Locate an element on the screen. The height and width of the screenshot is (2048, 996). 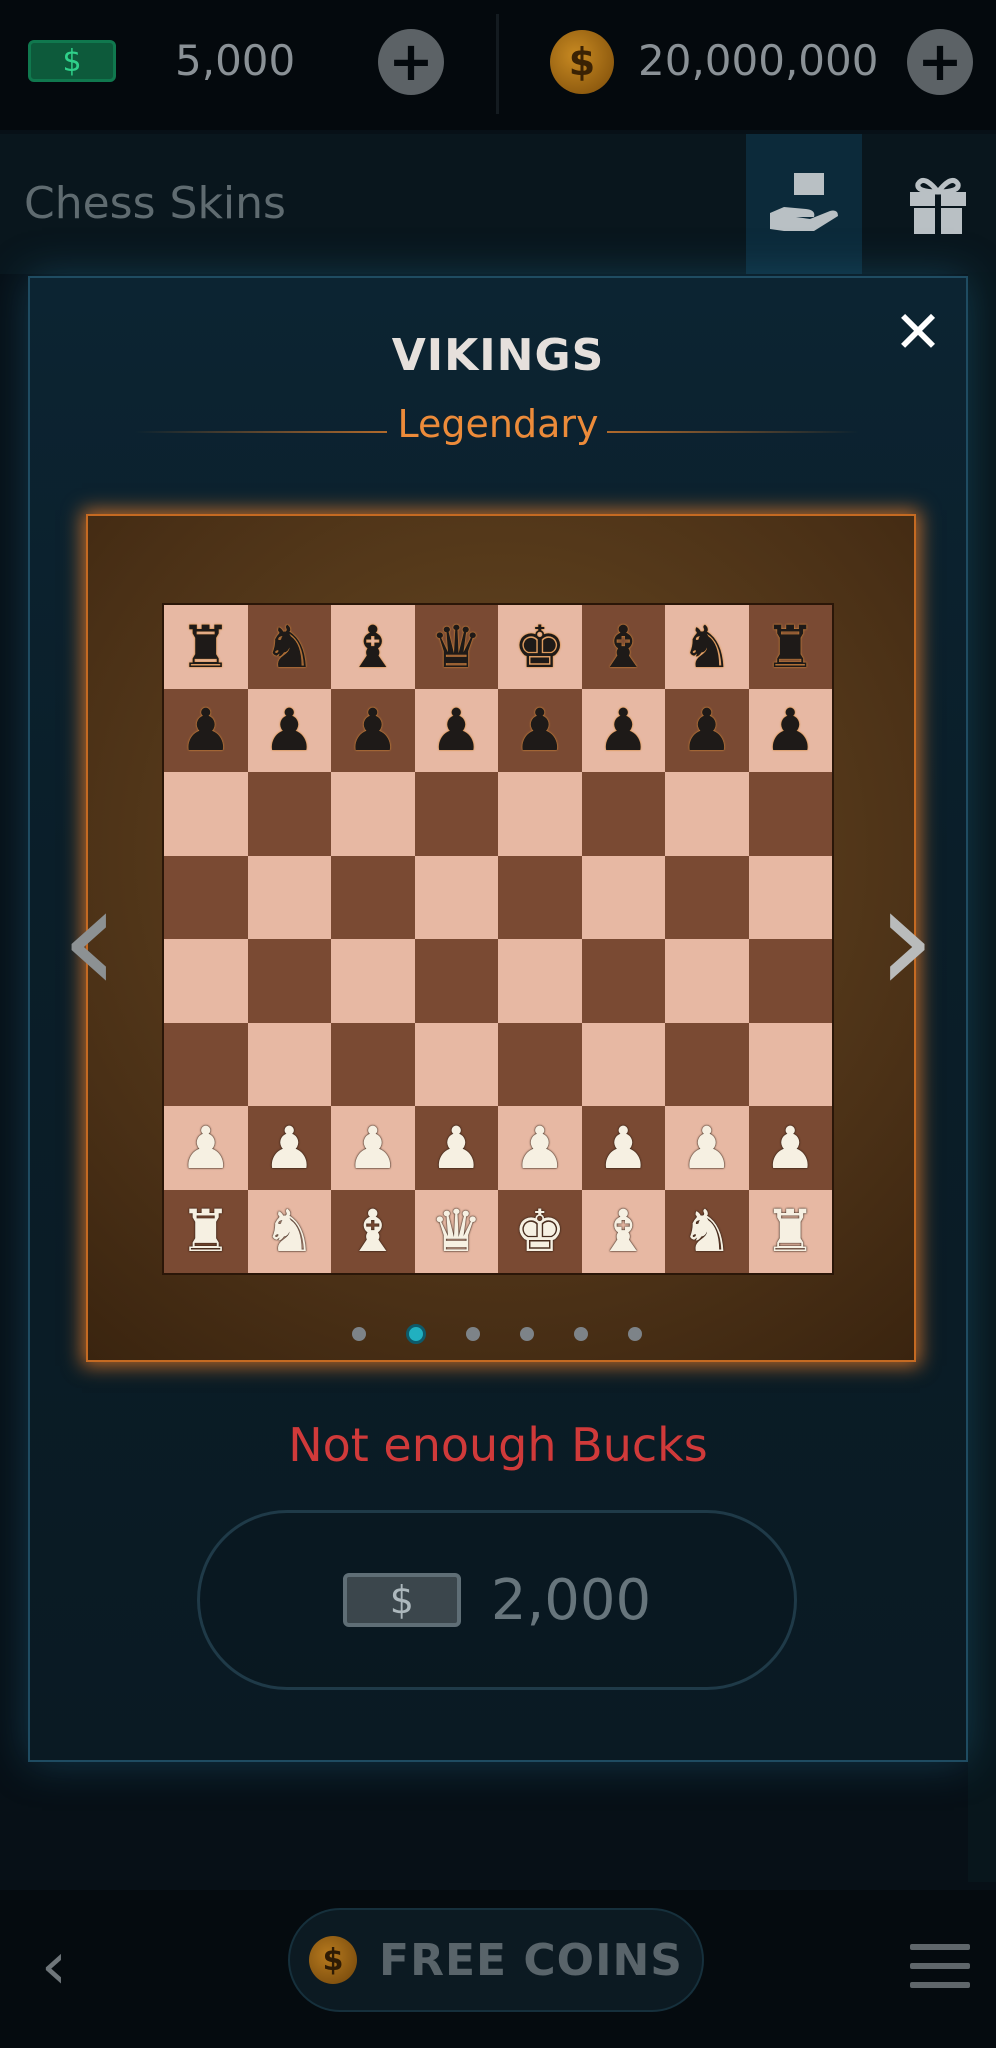
gift-button is located at coordinates (938, 204).